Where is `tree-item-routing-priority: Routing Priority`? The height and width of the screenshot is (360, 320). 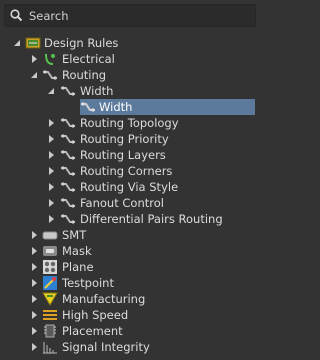 tree-item-routing-priority: Routing Priority is located at coordinates (130, 139).